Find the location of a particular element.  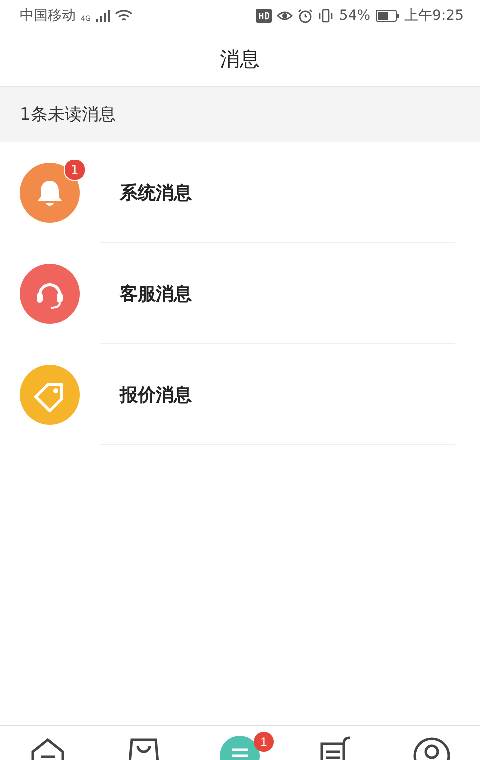

eye-icon is located at coordinates (285, 16).